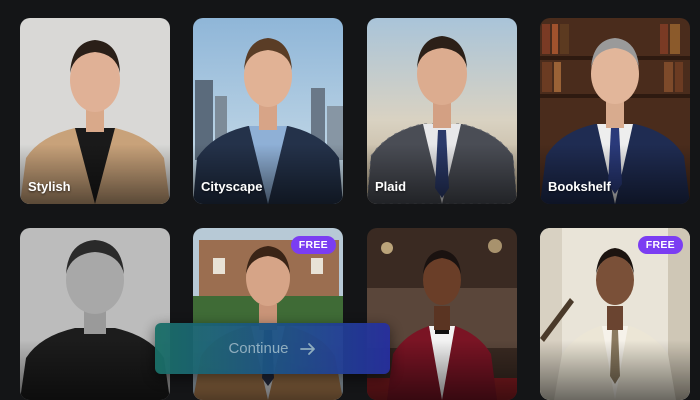  What do you see at coordinates (268, 111) in the screenshot?
I see `style-card-cityscape: Cityscape` at bounding box center [268, 111].